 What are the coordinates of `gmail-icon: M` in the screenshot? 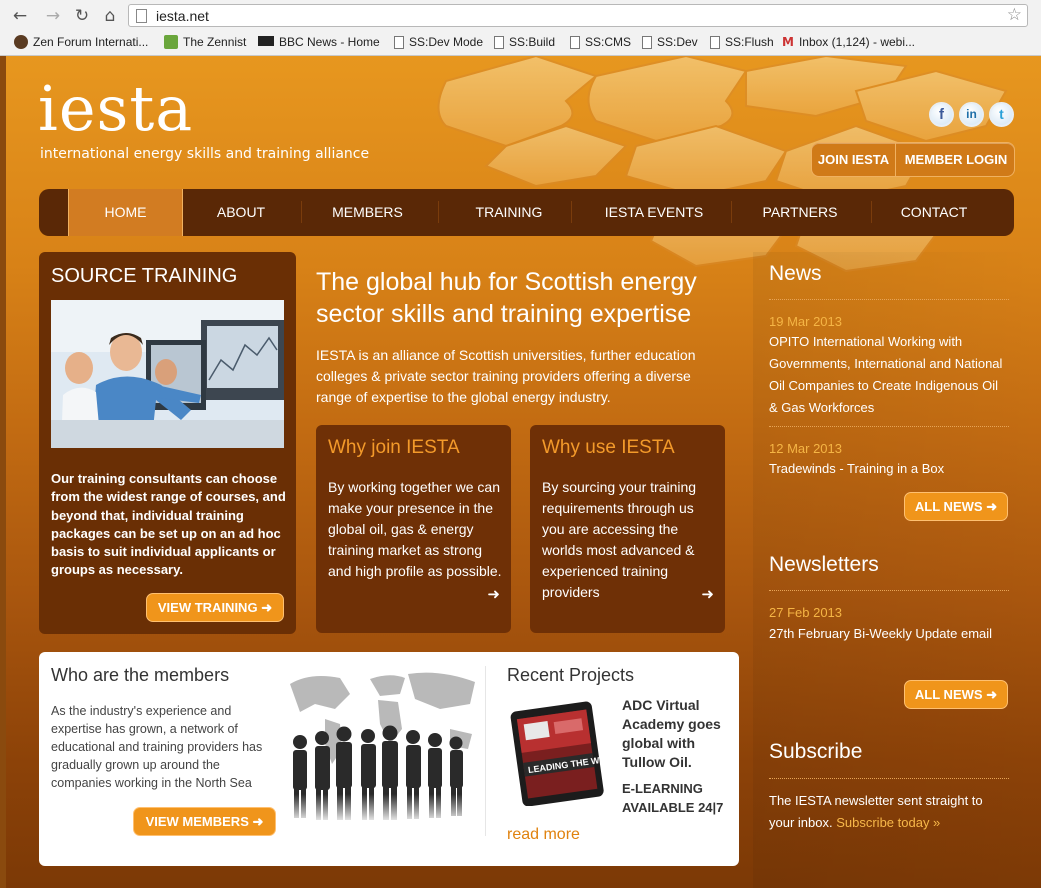 It's located at (788, 42).